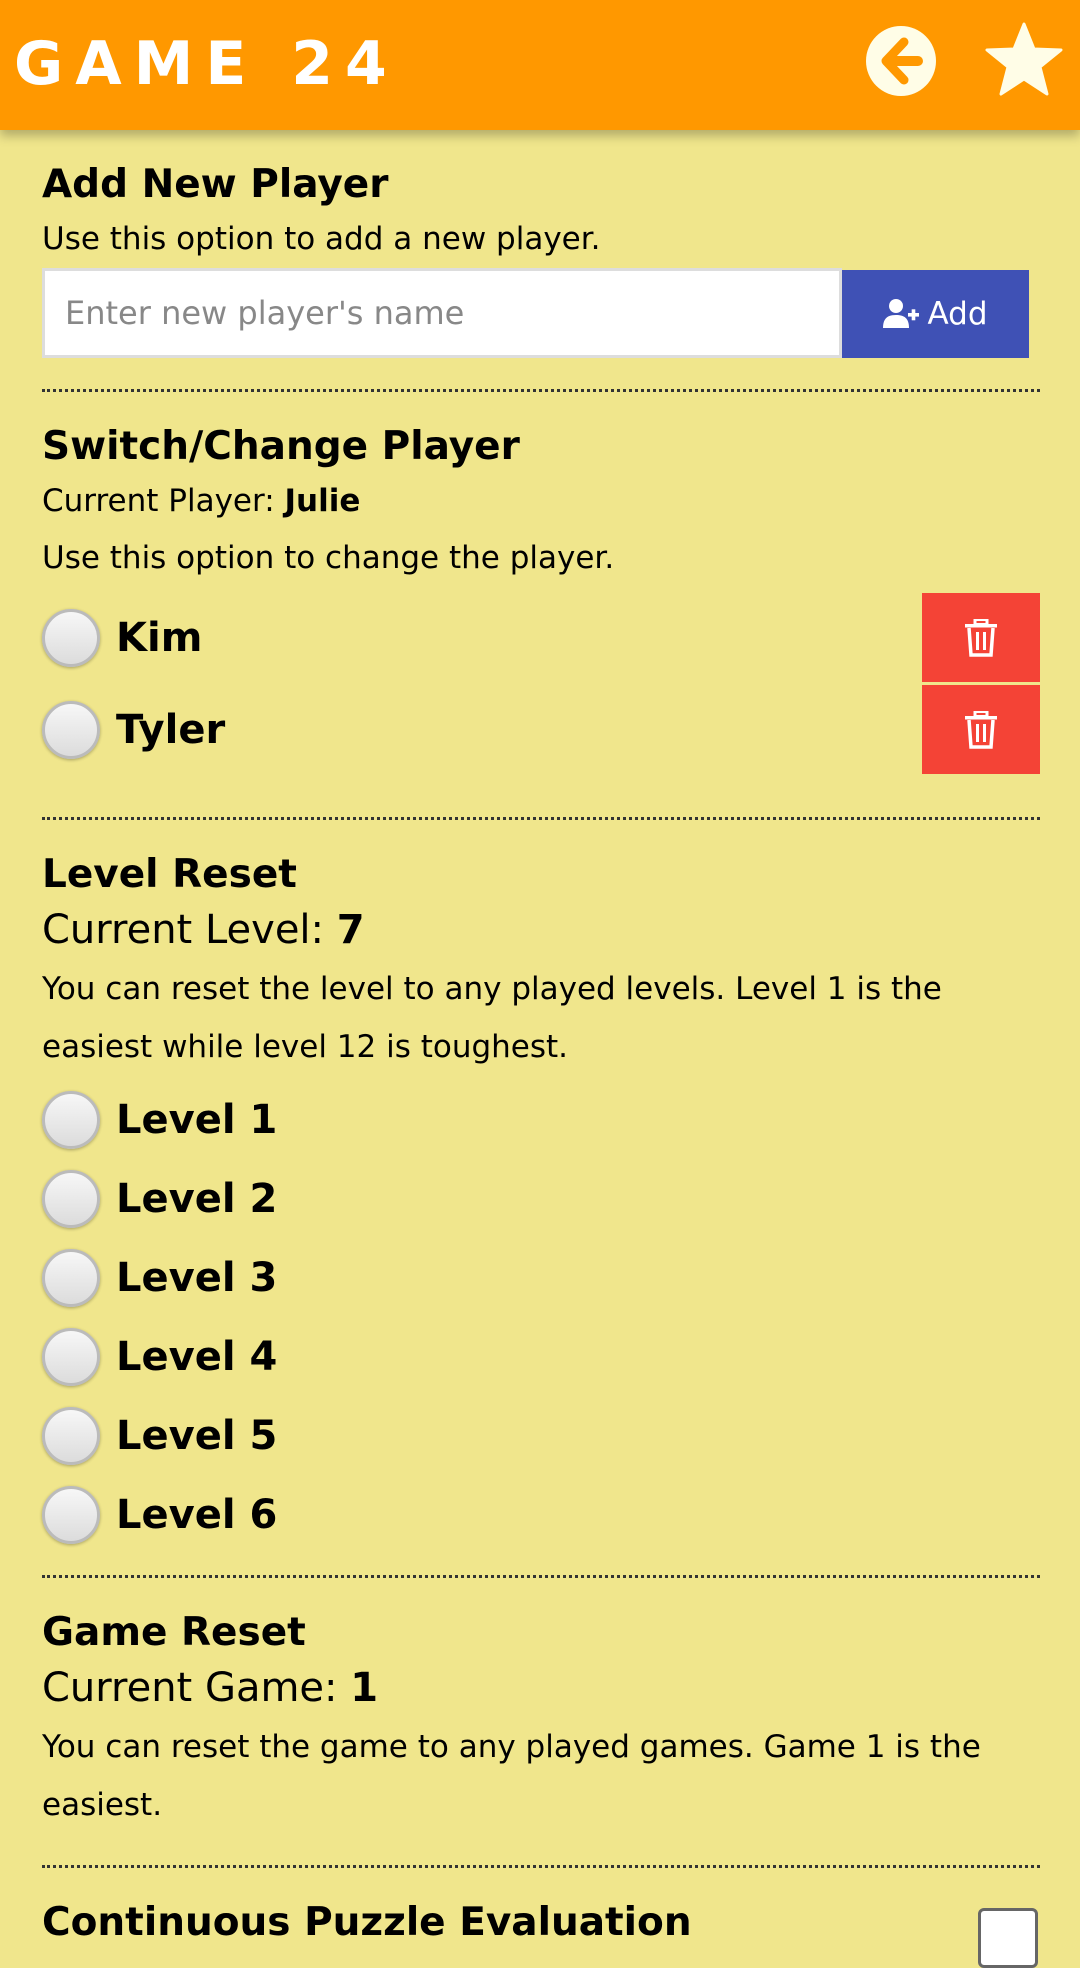 Image resolution: width=1080 pixels, height=1968 pixels. I want to click on level-label: Level 2, so click(197, 1198).